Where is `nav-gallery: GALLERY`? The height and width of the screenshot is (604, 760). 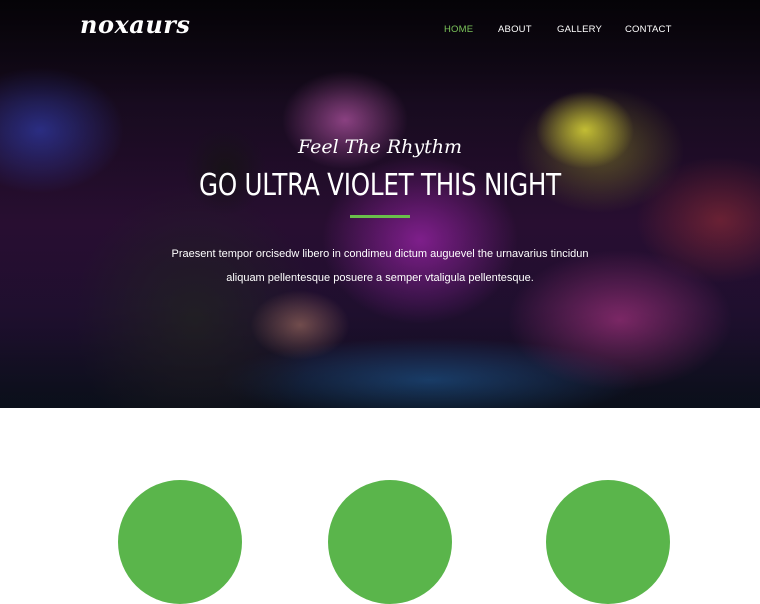
nav-gallery: GALLERY is located at coordinates (579, 29).